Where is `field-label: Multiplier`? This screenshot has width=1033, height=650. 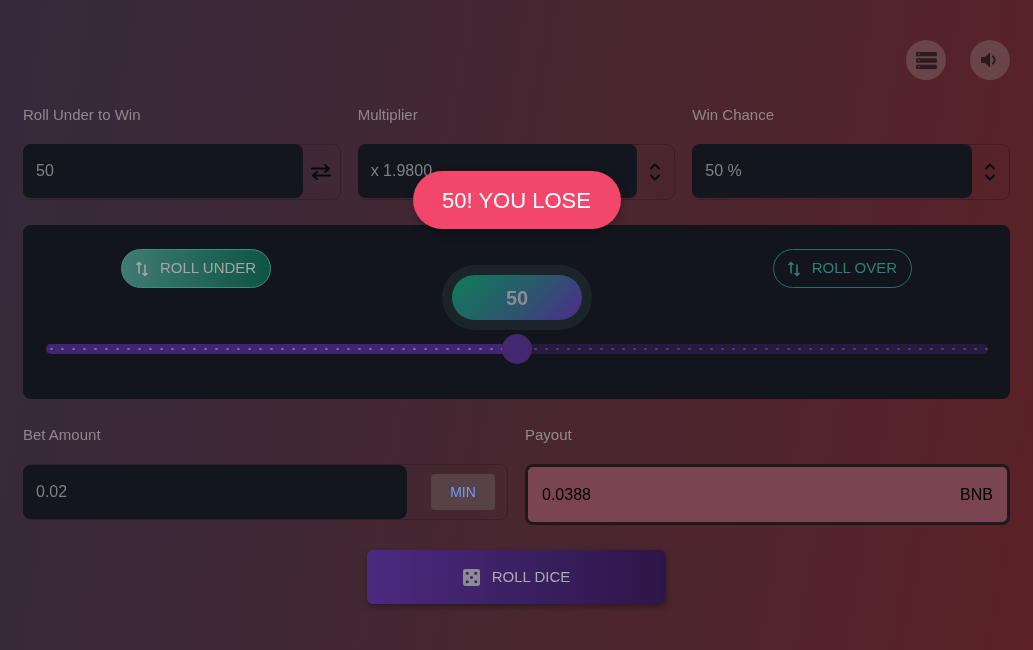 field-label: Multiplier is located at coordinates (387, 115).